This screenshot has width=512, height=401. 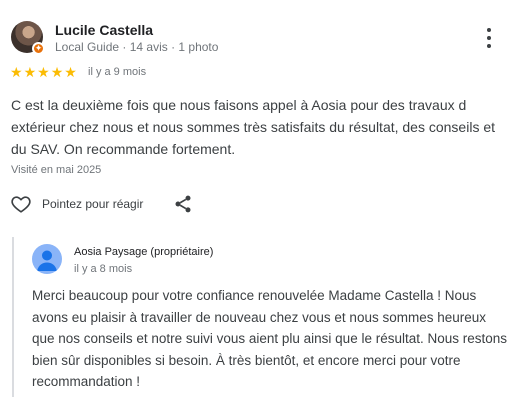 What do you see at coordinates (103, 269) in the screenshot?
I see `owner-reply-date: il y a 8 mois` at bounding box center [103, 269].